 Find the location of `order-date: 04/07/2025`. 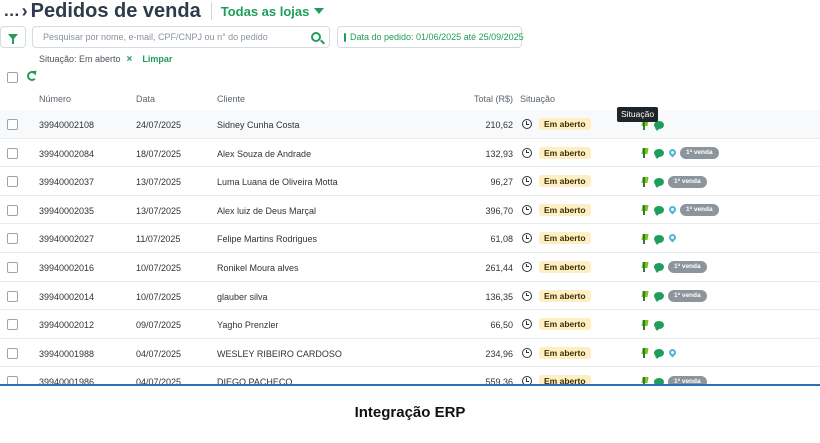

order-date: 04/07/2025 is located at coordinates (159, 380).